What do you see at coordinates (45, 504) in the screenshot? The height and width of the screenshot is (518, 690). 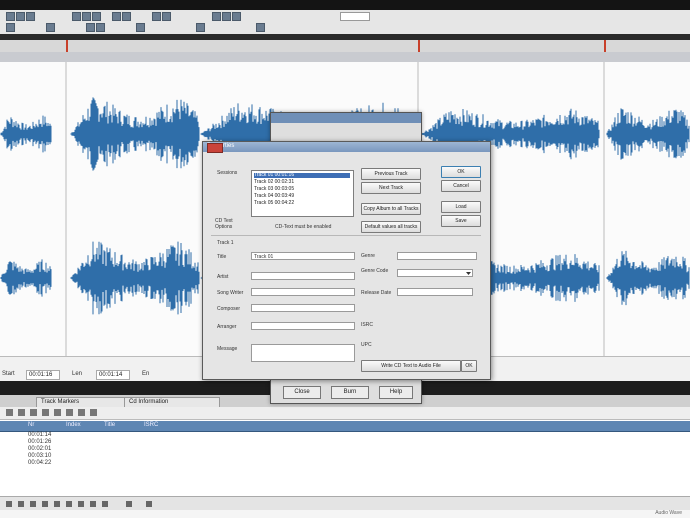 I see `last-icon` at bounding box center [45, 504].